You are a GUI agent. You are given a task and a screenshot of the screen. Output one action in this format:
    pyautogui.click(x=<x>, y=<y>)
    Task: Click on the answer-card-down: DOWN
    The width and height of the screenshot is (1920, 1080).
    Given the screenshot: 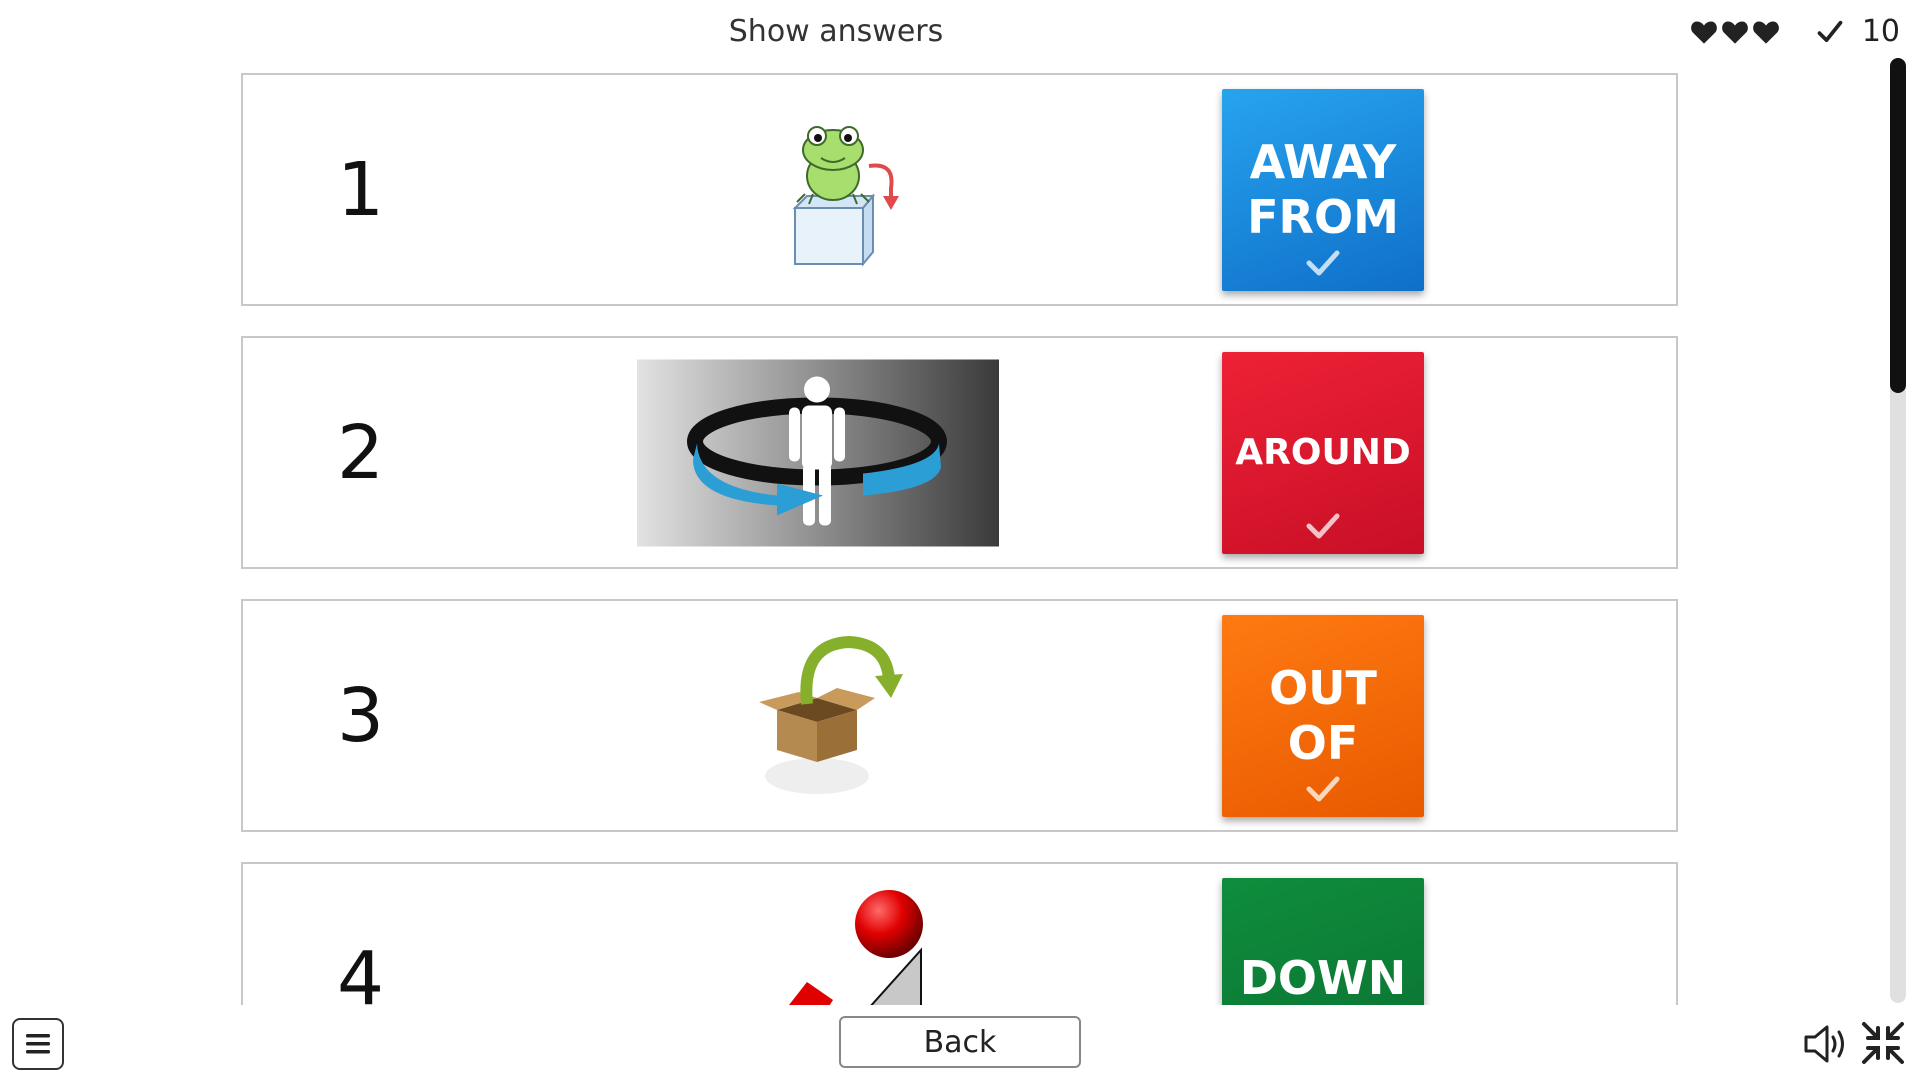 What is the action you would take?
    pyautogui.click(x=1323, y=941)
    